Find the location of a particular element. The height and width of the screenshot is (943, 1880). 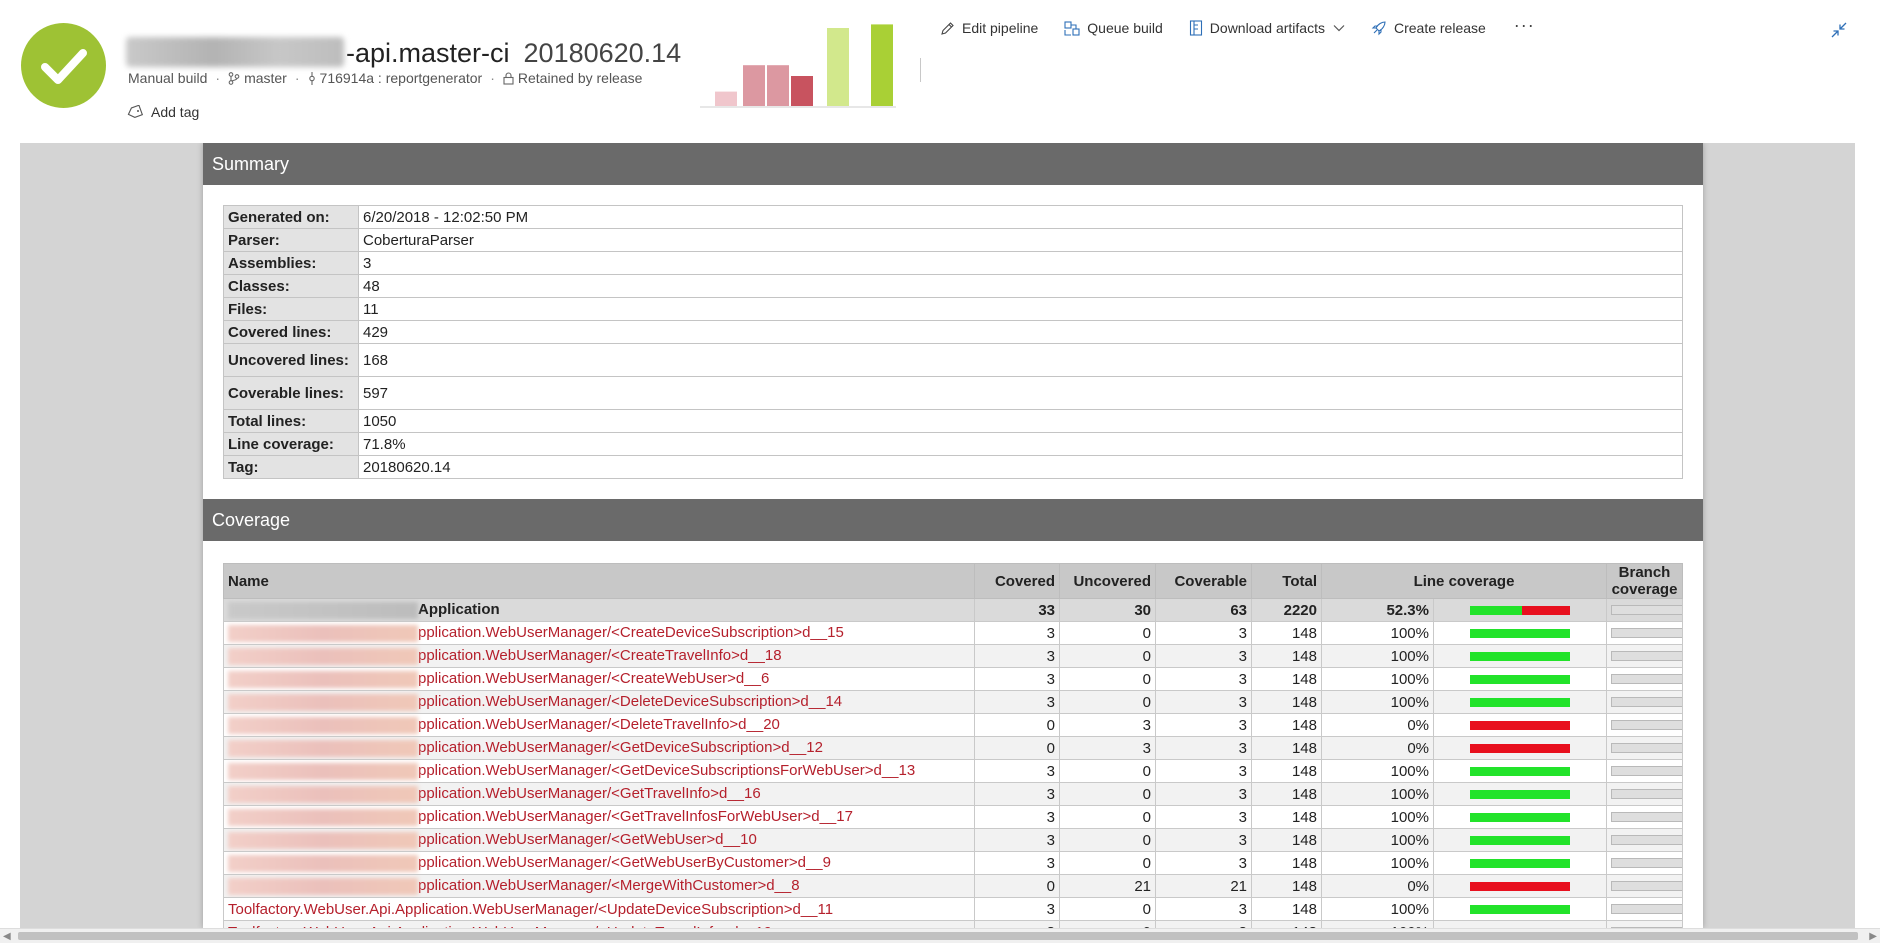

column-header: Name is located at coordinates (599, 581).